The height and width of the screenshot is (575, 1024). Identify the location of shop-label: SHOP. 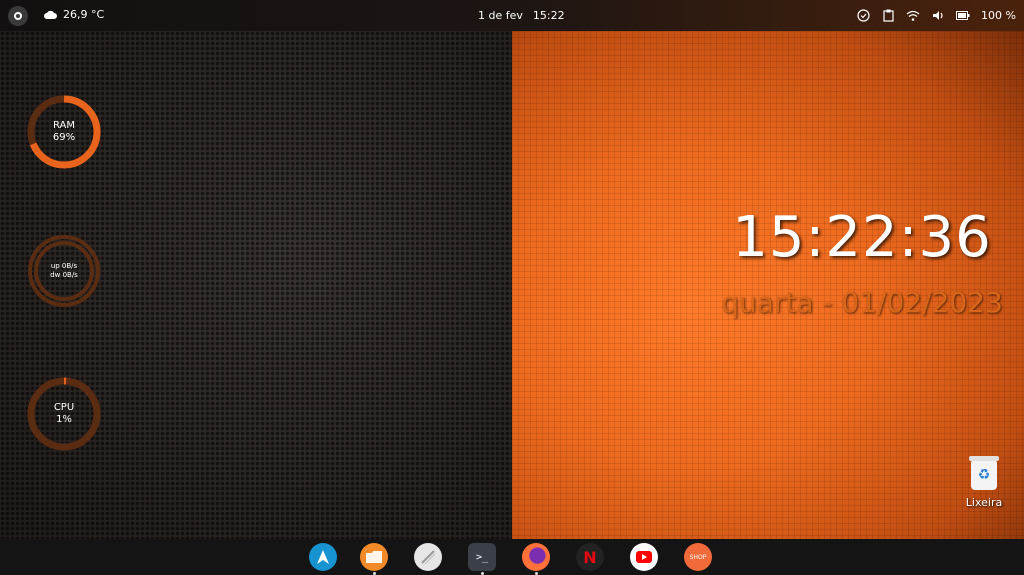
(698, 557).